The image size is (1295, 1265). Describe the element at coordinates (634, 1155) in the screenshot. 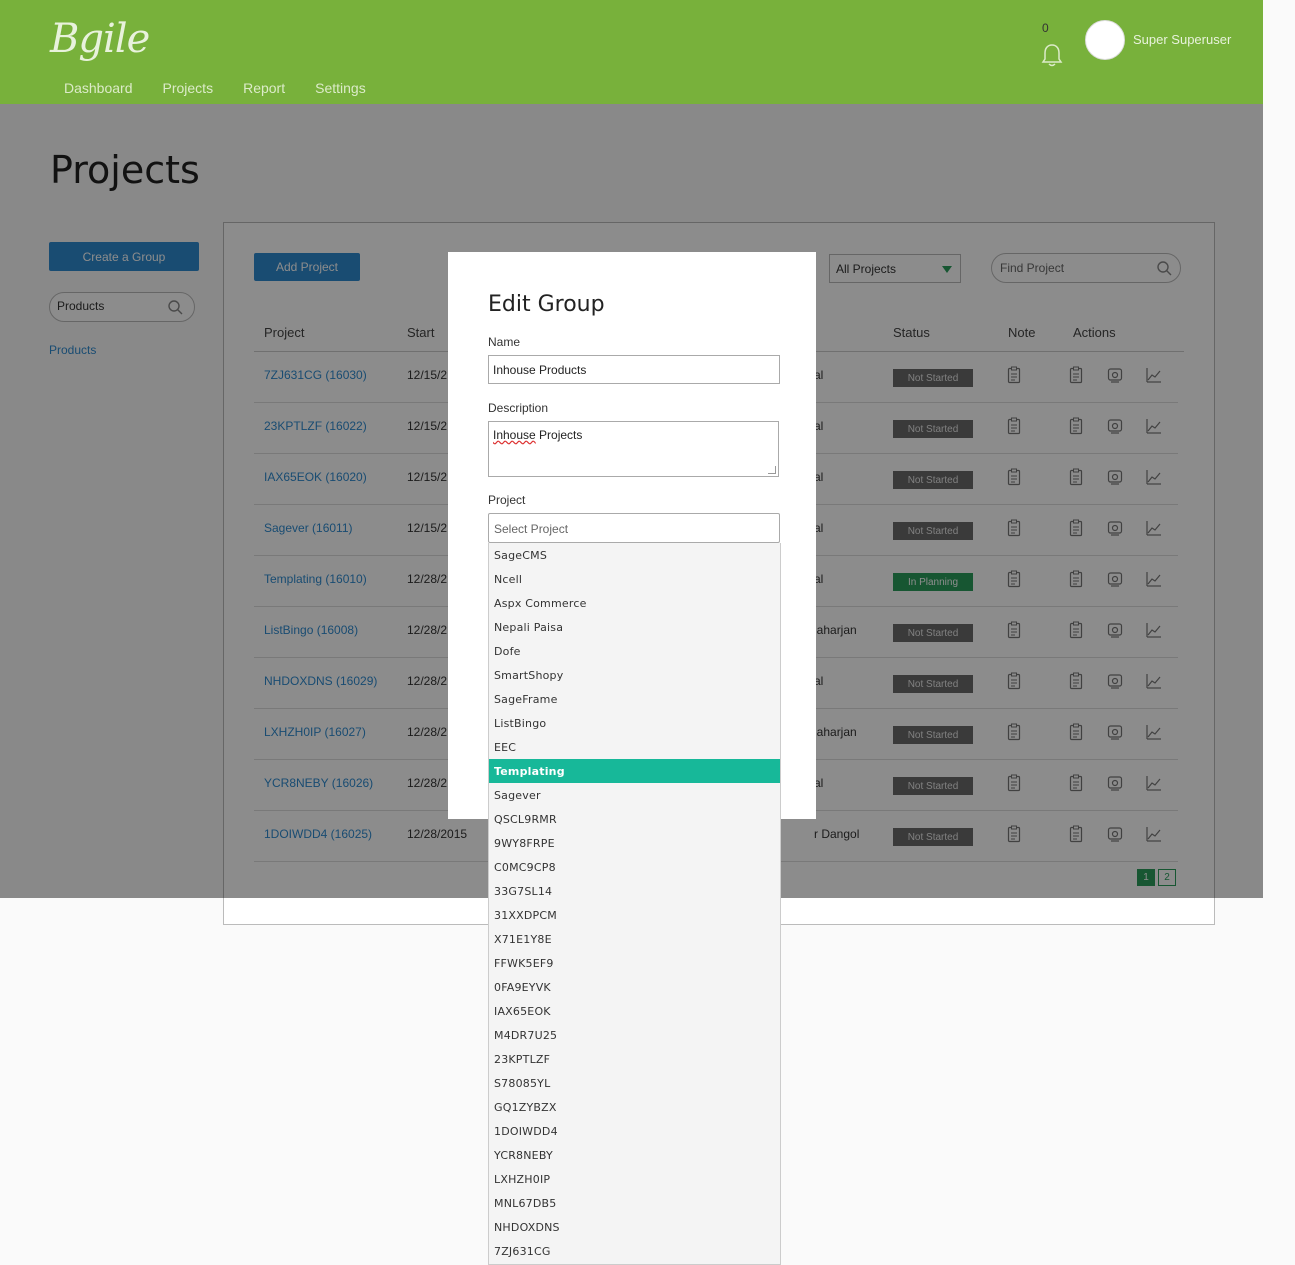

I see `project-option: YCR8NEBY` at that location.